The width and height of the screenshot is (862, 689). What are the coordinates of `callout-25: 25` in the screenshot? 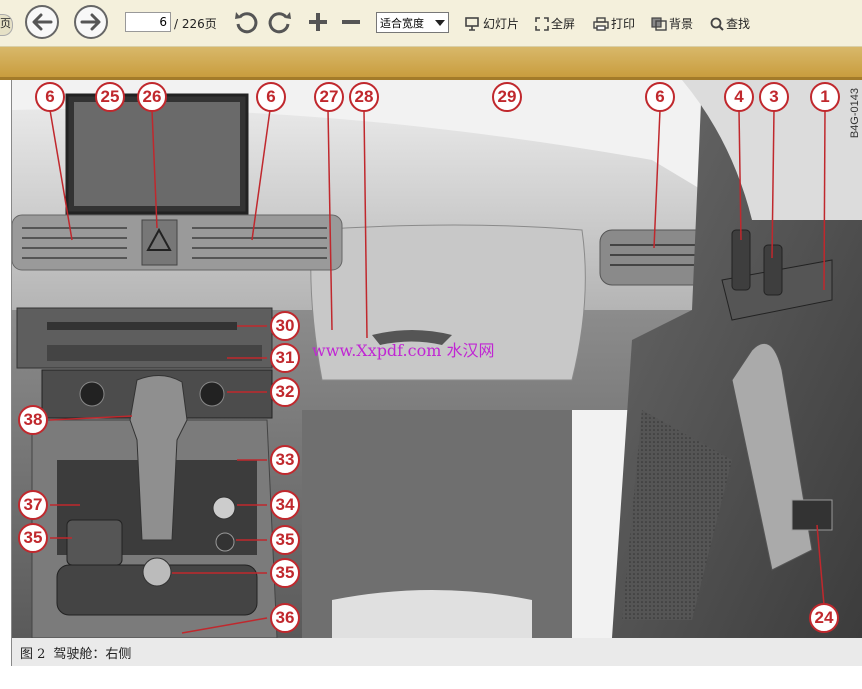 It's located at (110, 97).